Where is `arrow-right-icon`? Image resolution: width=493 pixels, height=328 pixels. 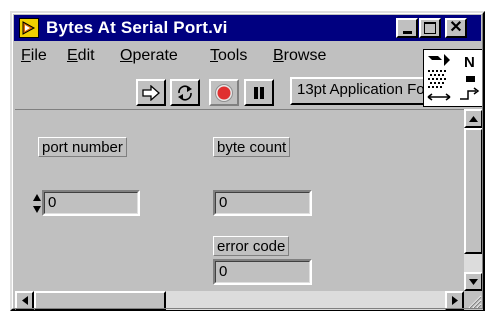 arrow-right-icon is located at coordinates (454, 300).